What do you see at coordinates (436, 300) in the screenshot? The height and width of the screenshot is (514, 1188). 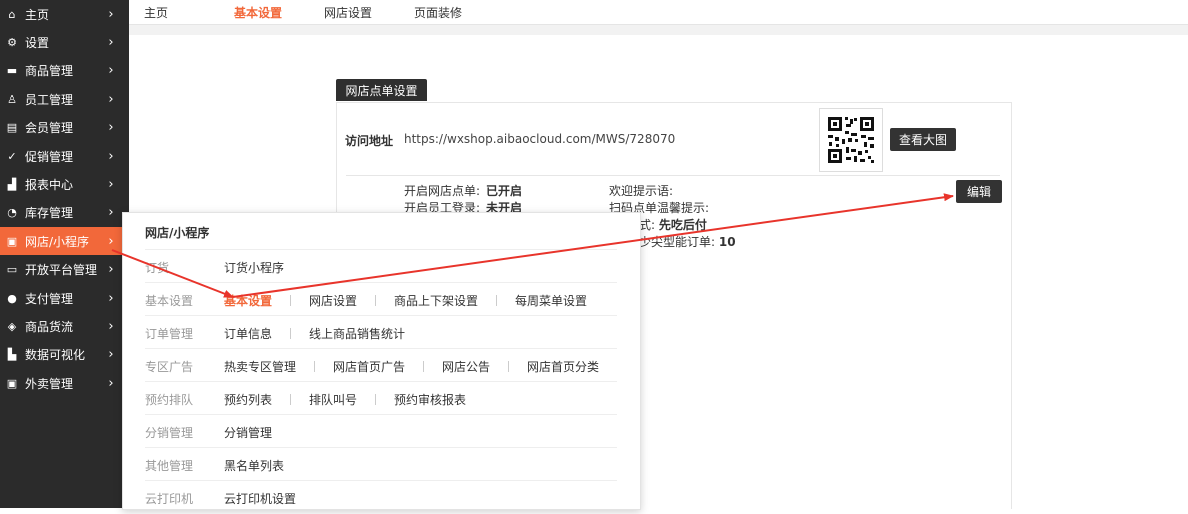 I see `menu-link: 商品上下架设置` at bounding box center [436, 300].